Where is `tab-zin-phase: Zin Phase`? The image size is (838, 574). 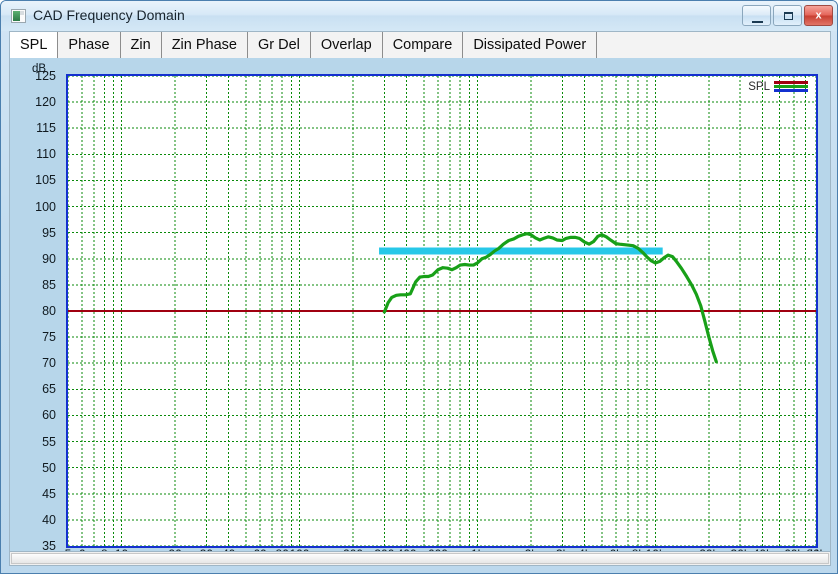
tab-zin-phase: Zin Phase is located at coordinates (204, 45).